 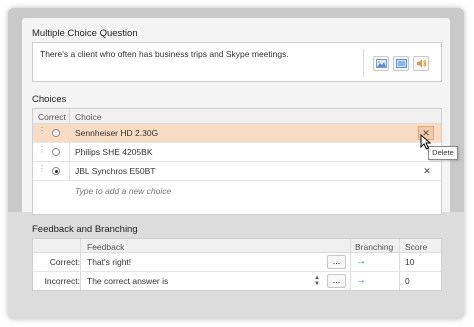 What do you see at coordinates (237, 133) in the screenshot?
I see `choice-row: ⋮ Sennheiser HD 2.30G ✕` at bounding box center [237, 133].